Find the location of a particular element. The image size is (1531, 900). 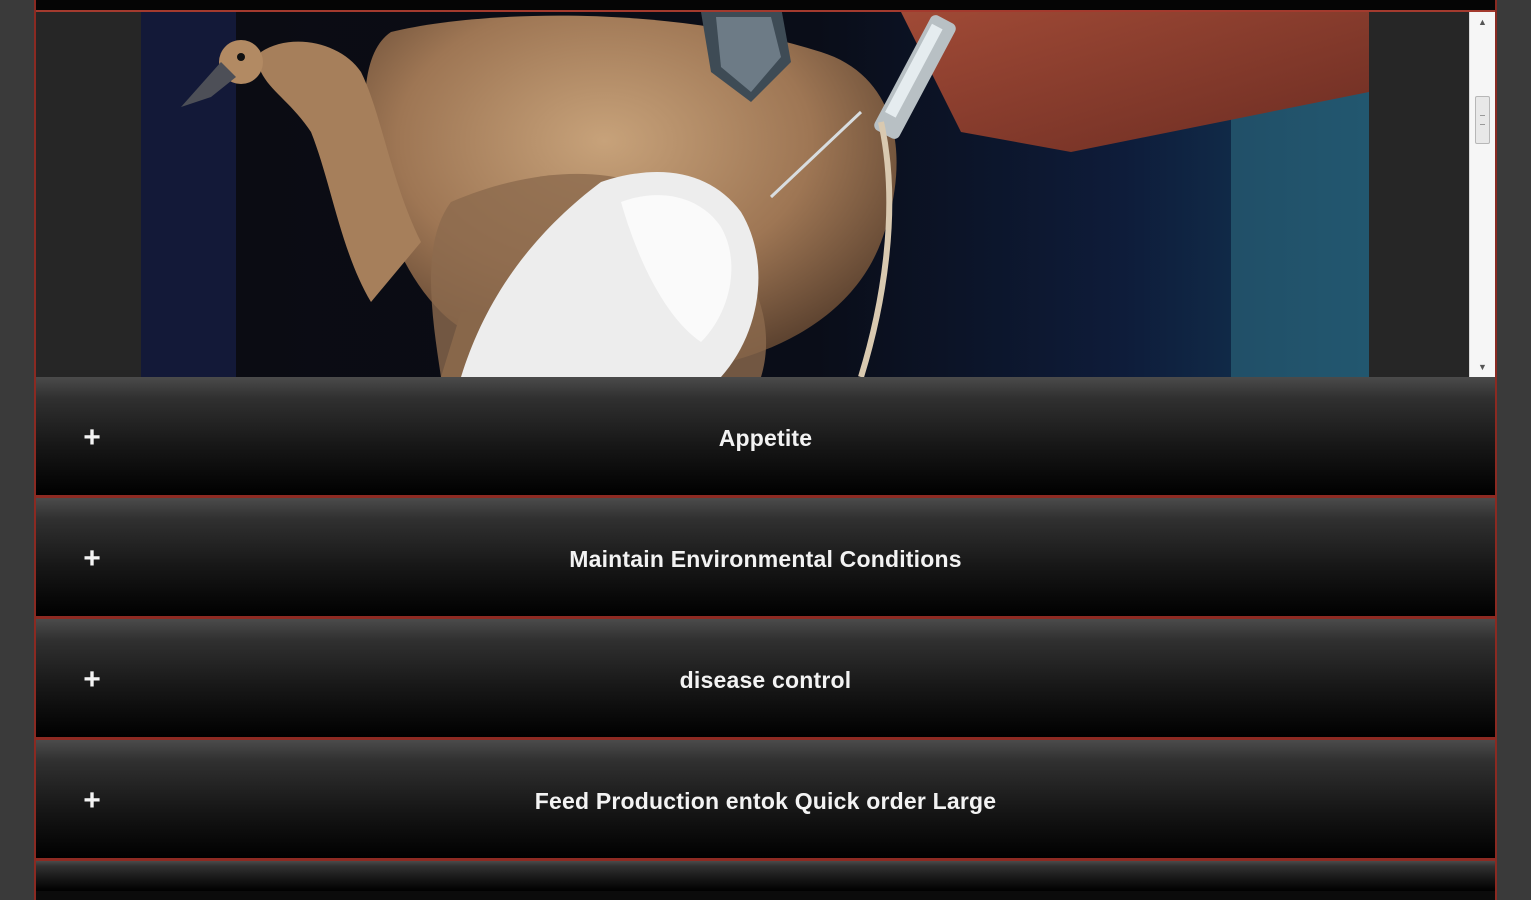

scroll-thumb is located at coordinates (1482, 120).